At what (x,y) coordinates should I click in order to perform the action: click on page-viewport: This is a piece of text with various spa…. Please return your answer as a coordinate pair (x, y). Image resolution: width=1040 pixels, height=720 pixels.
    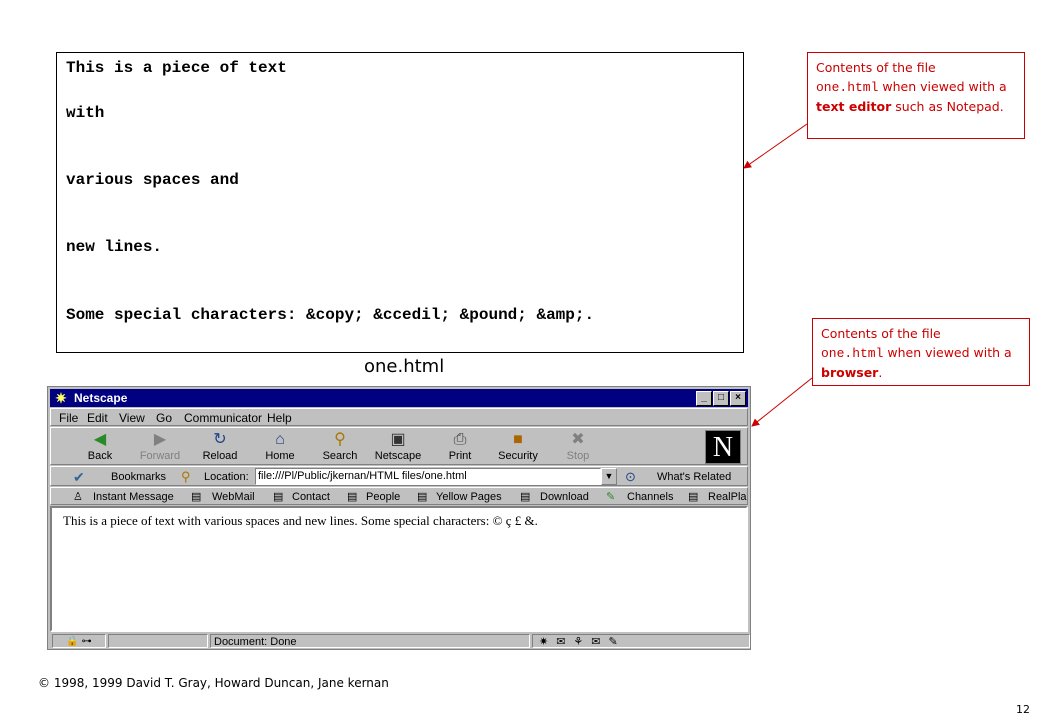
    Looking at the image, I should click on (399, 569).